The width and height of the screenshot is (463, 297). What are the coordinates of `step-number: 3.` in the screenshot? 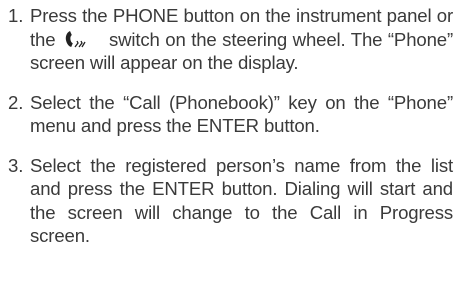 It's located at (16, 165).